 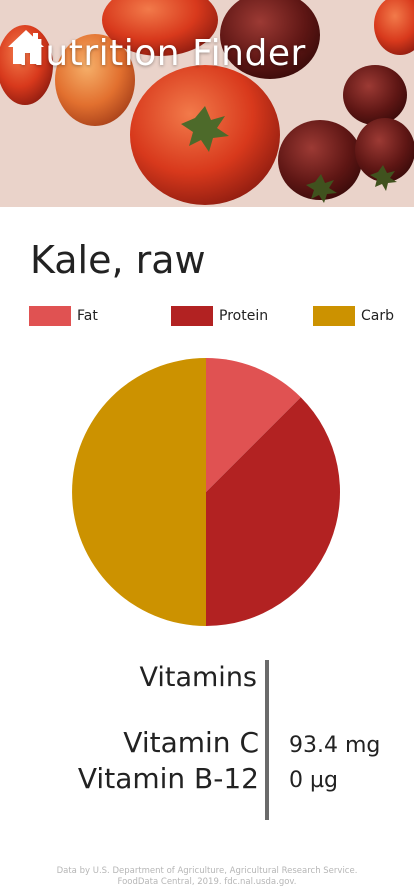 What do you see at coordinates (335, 745) in the screenshot?
I see `vitamin-value: 93.4 mg` at bounding box center [335, 745].